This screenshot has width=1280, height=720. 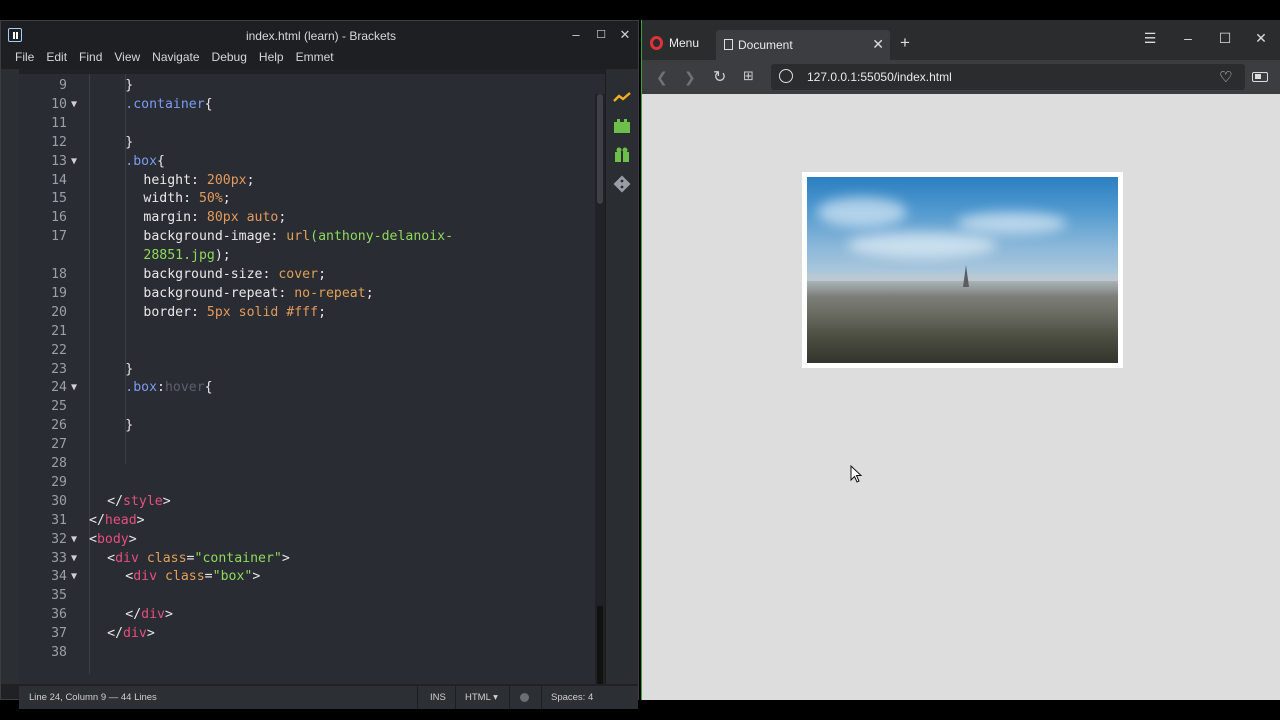 What do you see at coordinates (24, 59) in the screenshot?
I see `menu-file: File` at bounding box center [24, 59].